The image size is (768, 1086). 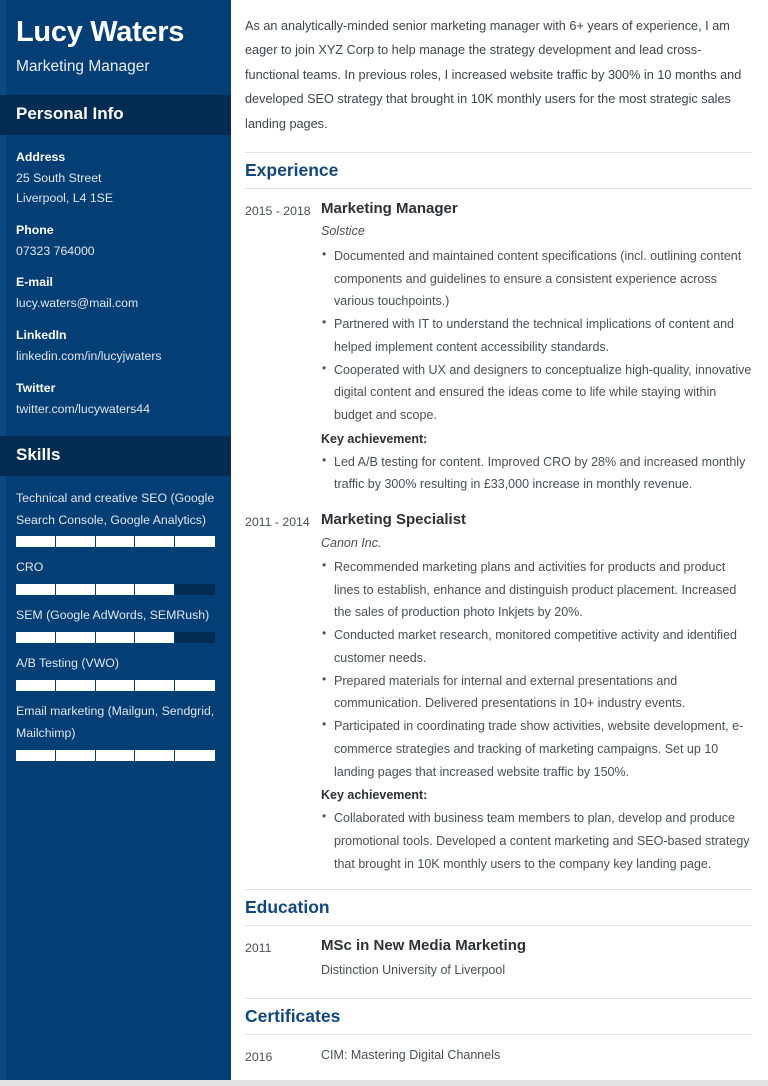 What do you see at coordinates (413, 969) in the screenshot?
I see `education-entry-school: Distinction University of Liverpool` at bounding box center [413, 969].